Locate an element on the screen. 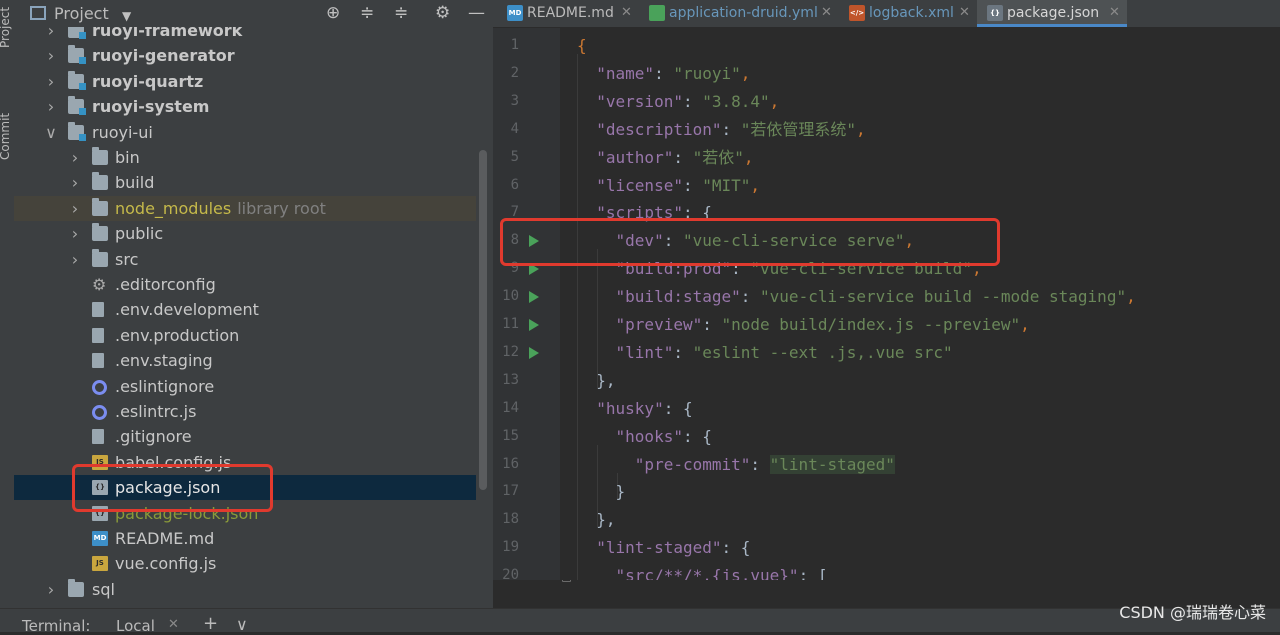 The height and width of the screenshot is (635, 1280). tree-item: MD README.md is located at coordinates (245, 538).